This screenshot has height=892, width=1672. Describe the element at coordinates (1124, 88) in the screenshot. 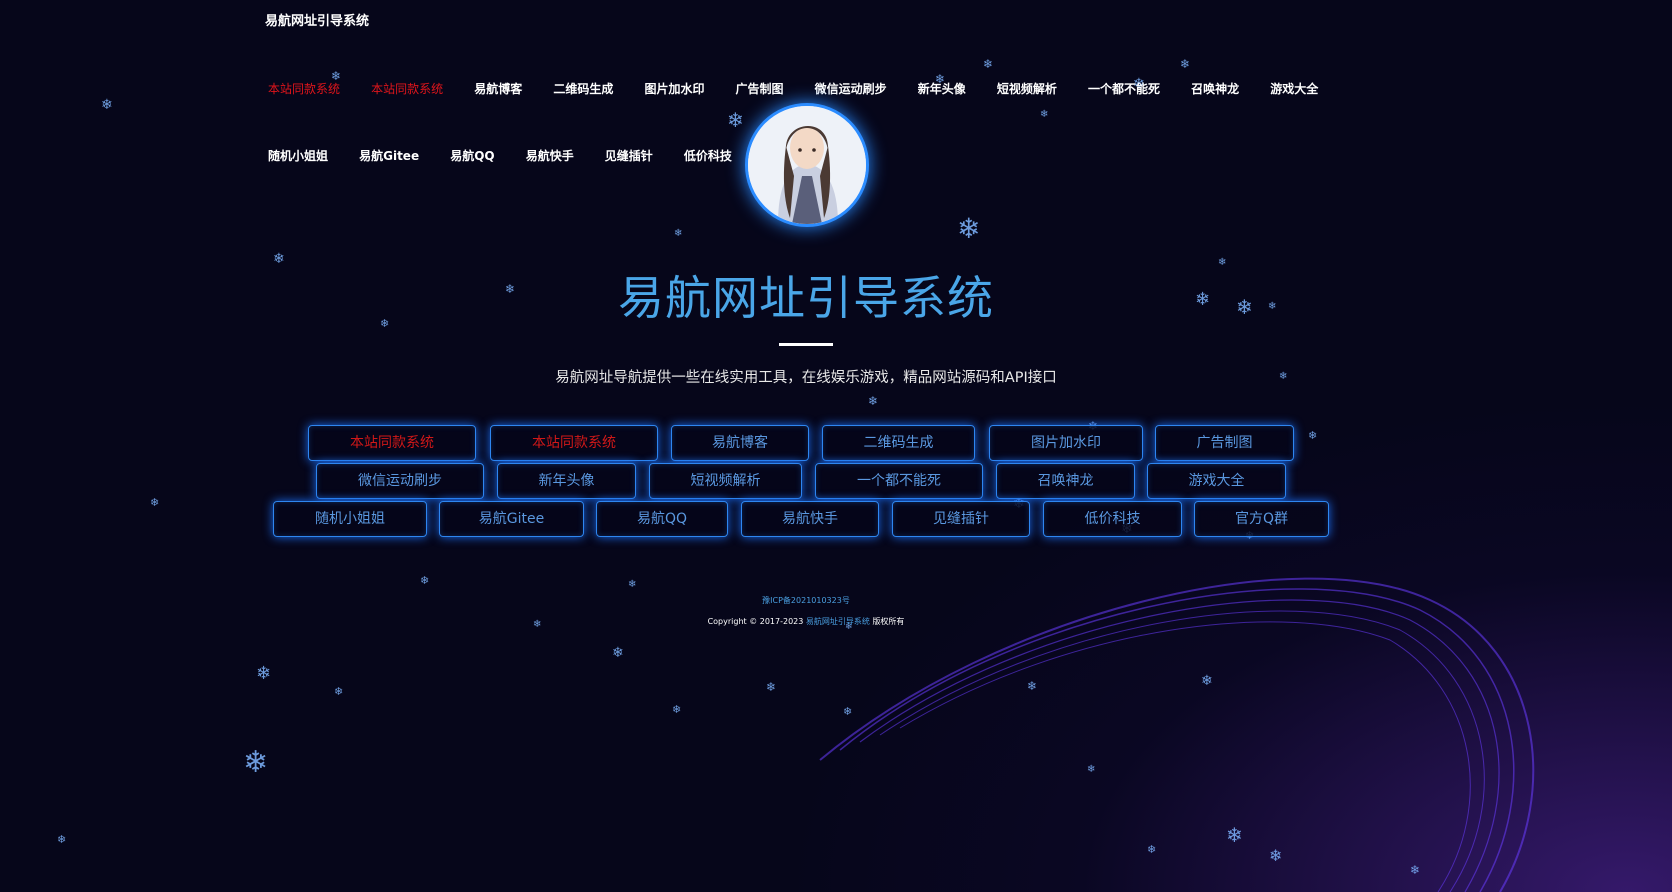

I see `nav-item: 一个都不能死` at that location.